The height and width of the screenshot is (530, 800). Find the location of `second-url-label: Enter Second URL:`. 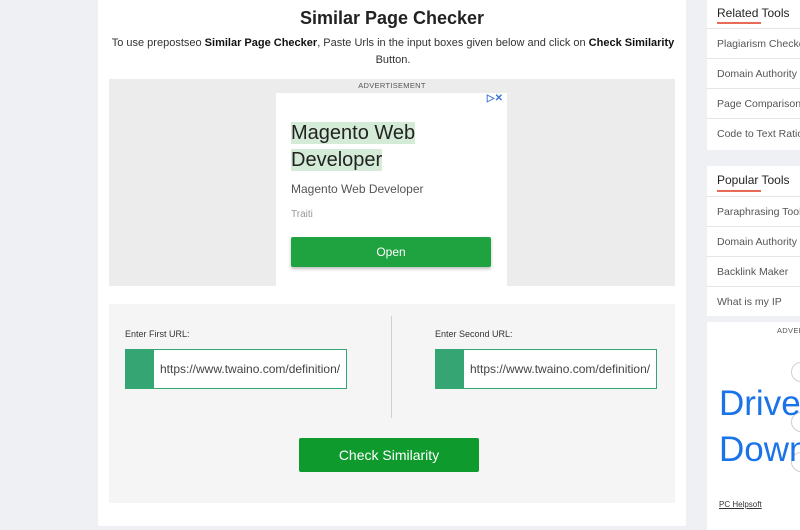

second-url-label: Enter Second URL: is located at coordinates (474, 334).